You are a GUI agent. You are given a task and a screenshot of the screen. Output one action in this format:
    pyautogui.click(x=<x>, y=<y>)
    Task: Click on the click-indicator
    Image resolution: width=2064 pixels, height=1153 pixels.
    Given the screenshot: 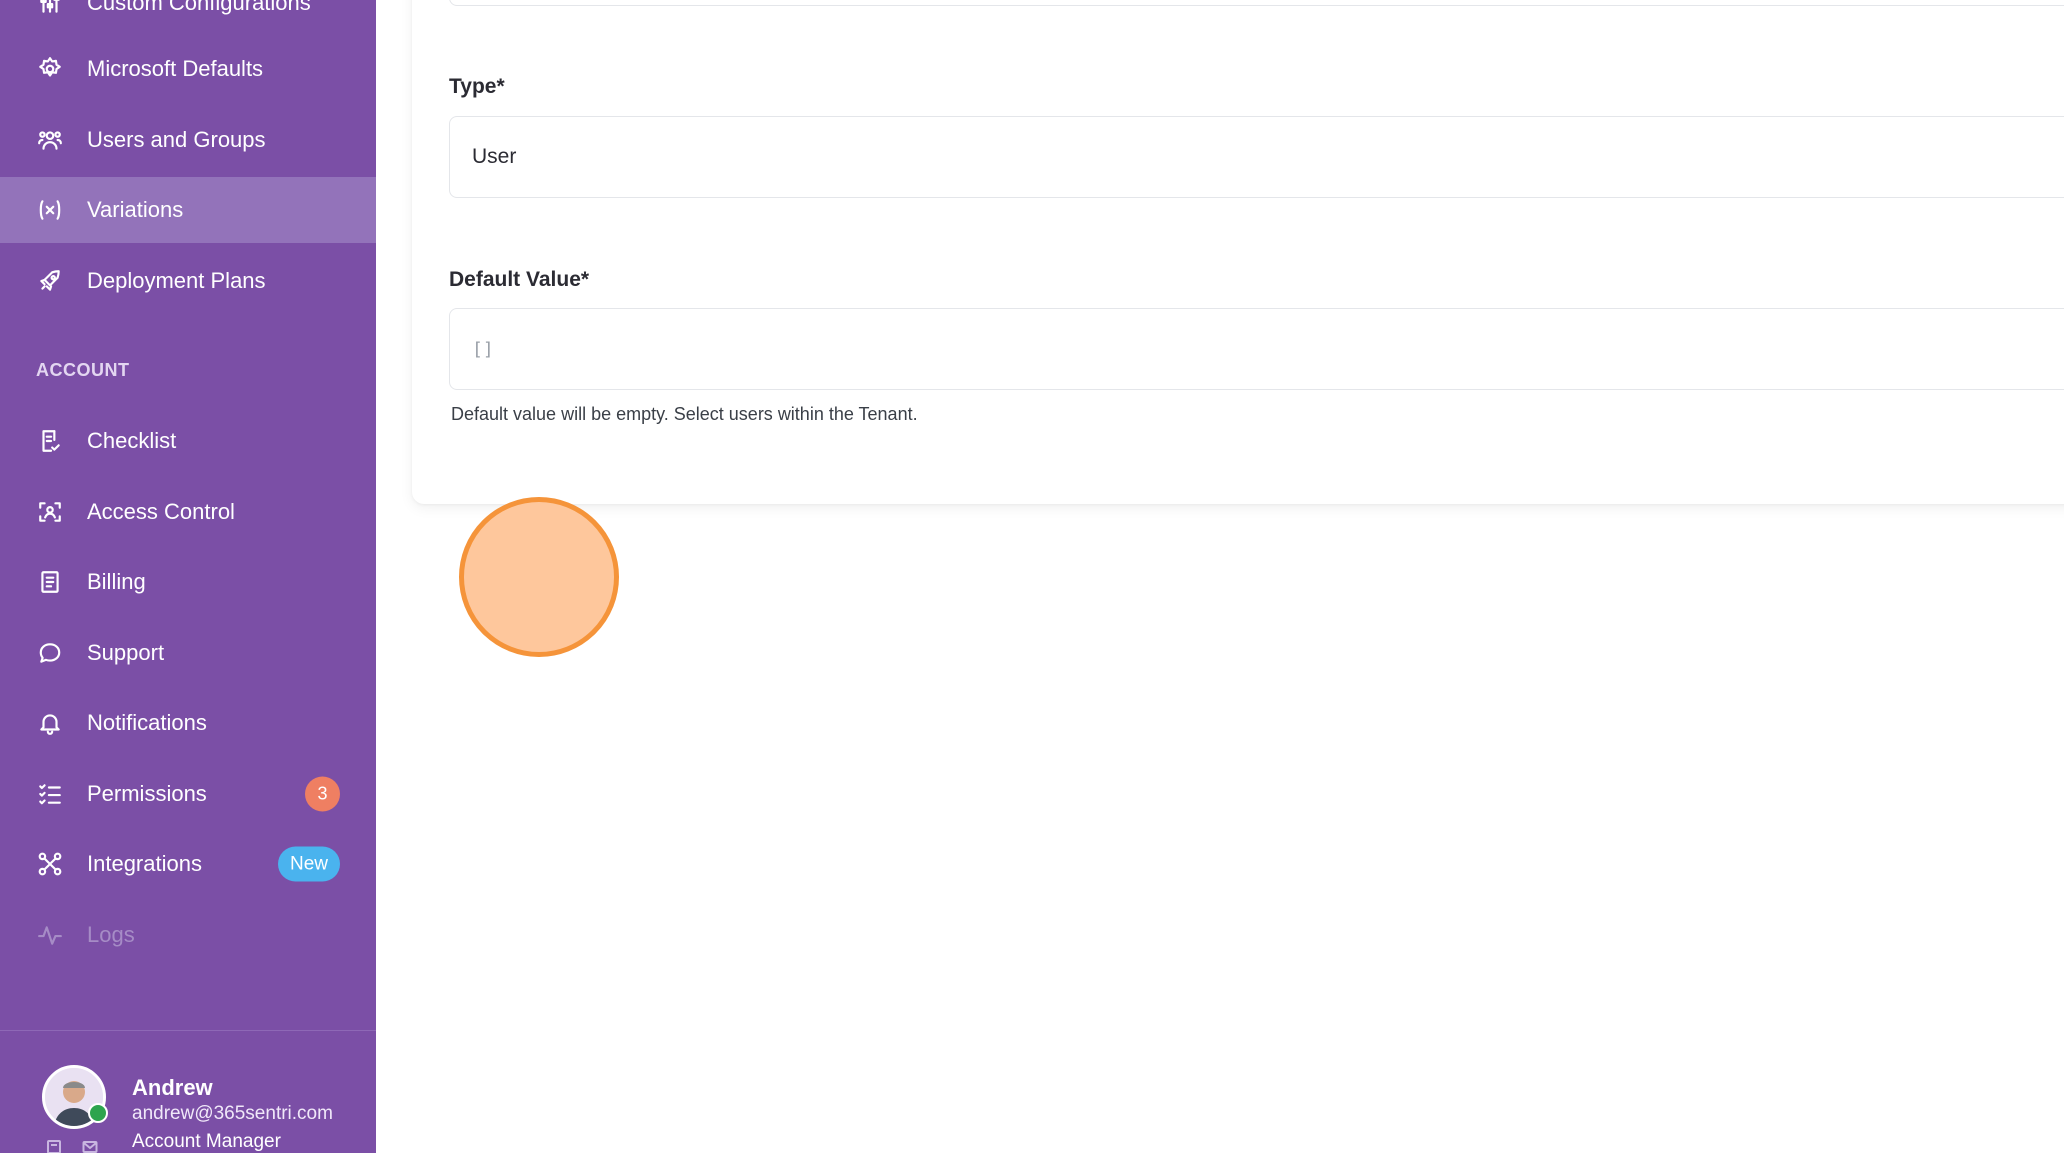 What is the action you would take?
    pyautogui.click(x=539, y=577)
    